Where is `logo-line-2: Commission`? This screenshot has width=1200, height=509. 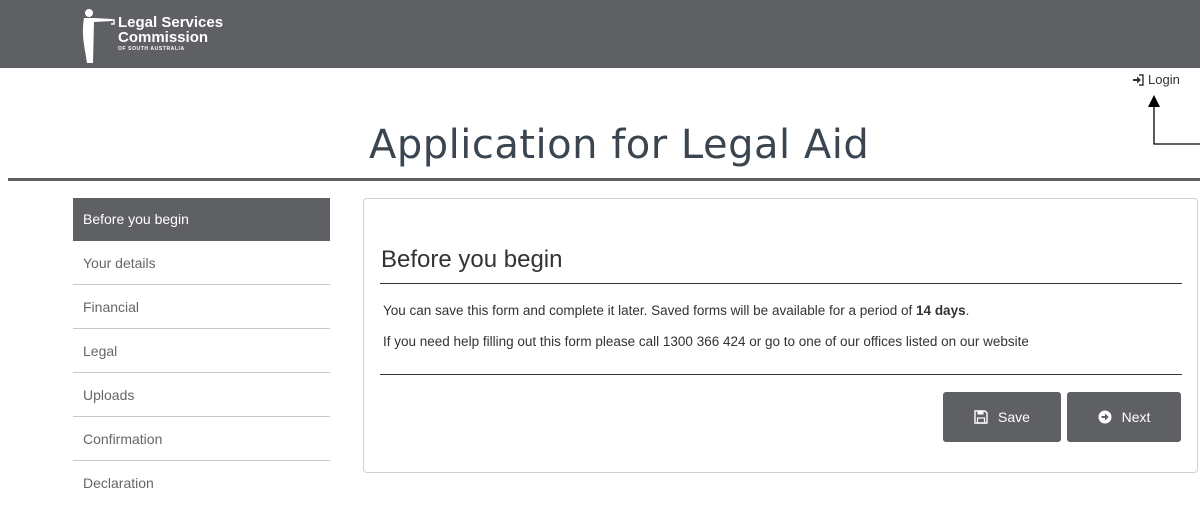
logo-line-2: Commission is located at coordinates (163, 37).